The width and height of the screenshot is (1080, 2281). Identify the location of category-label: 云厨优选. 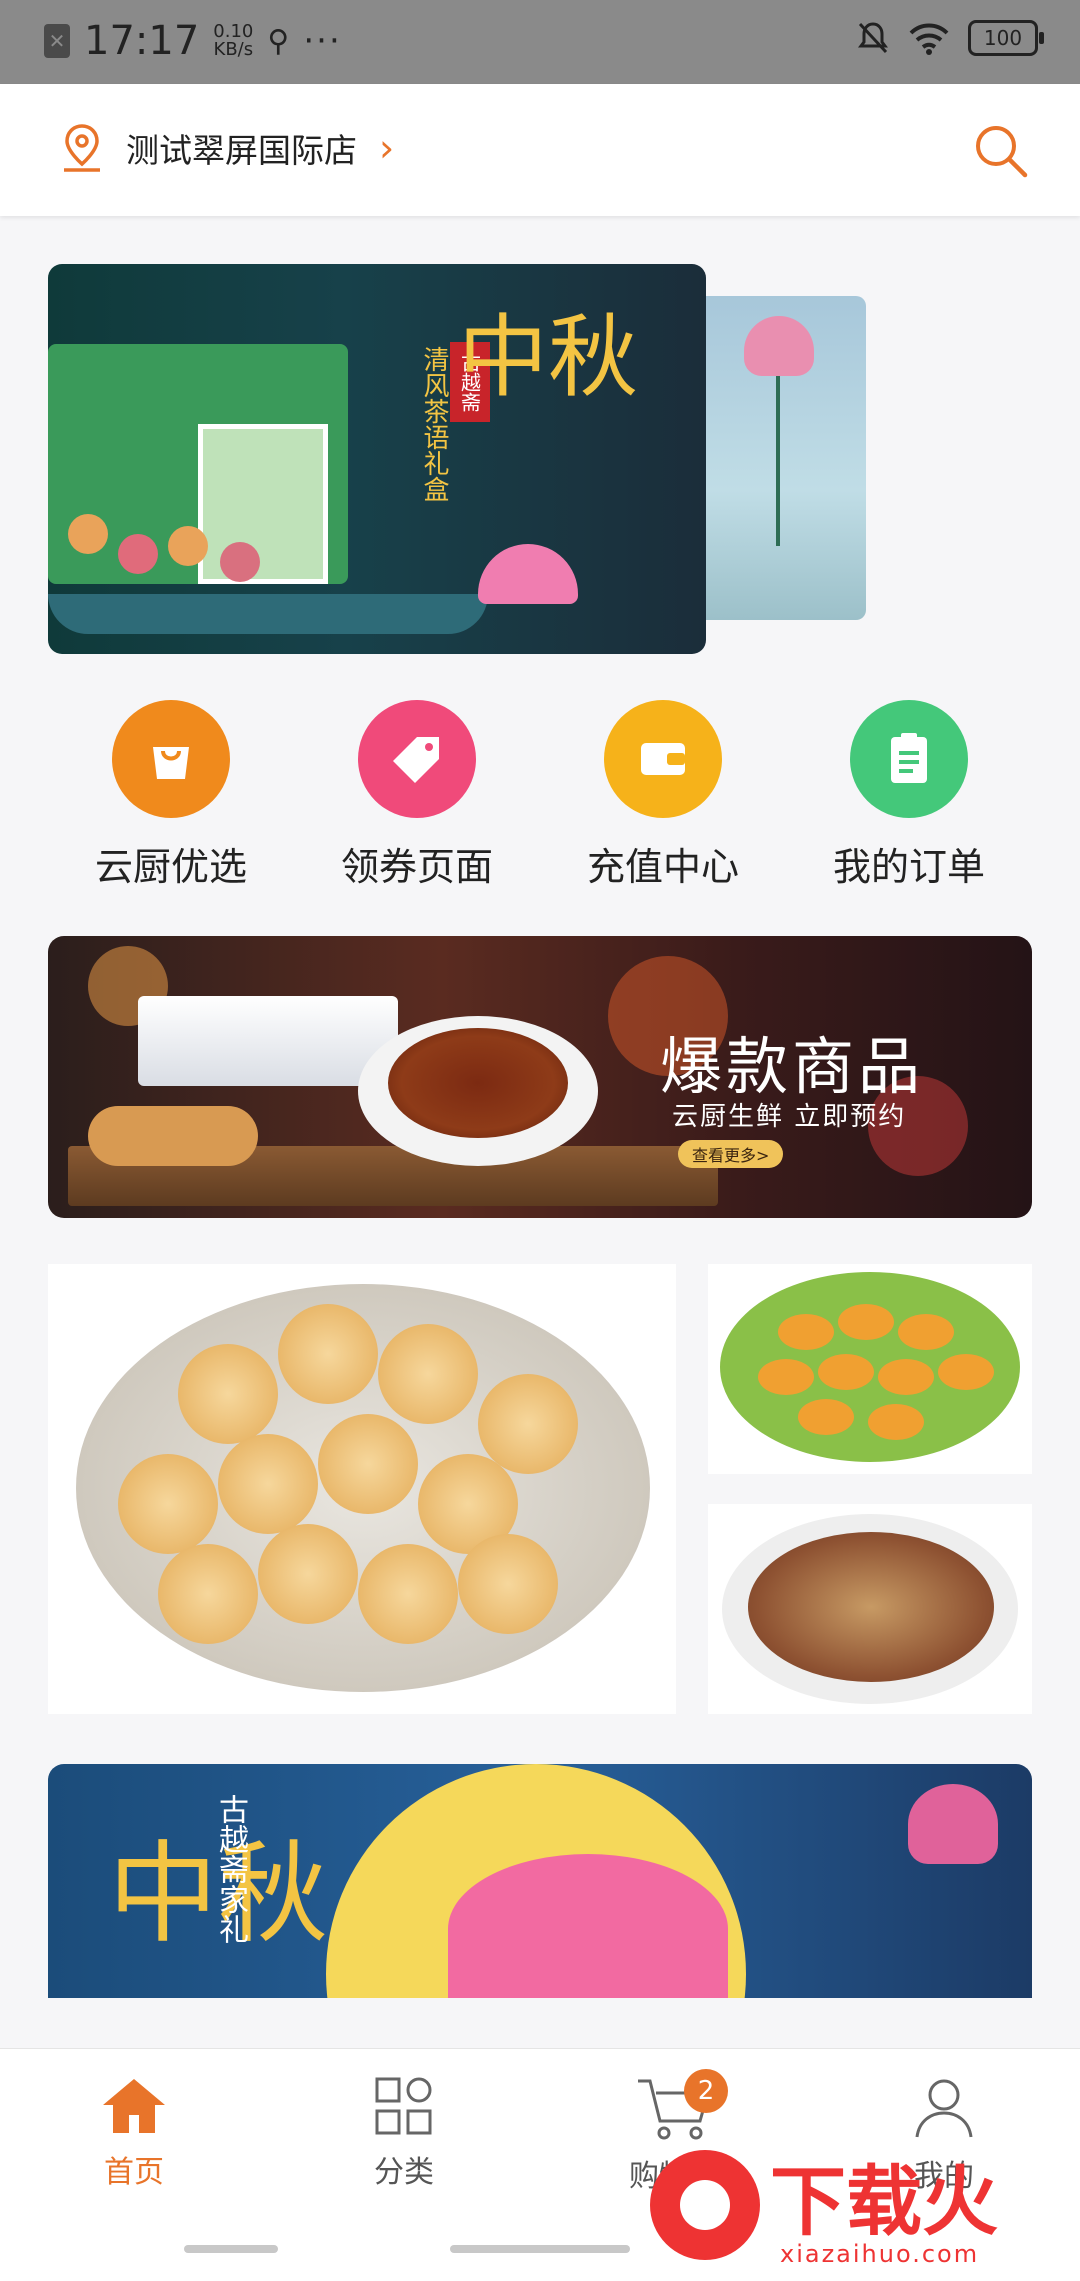
(170, 867).